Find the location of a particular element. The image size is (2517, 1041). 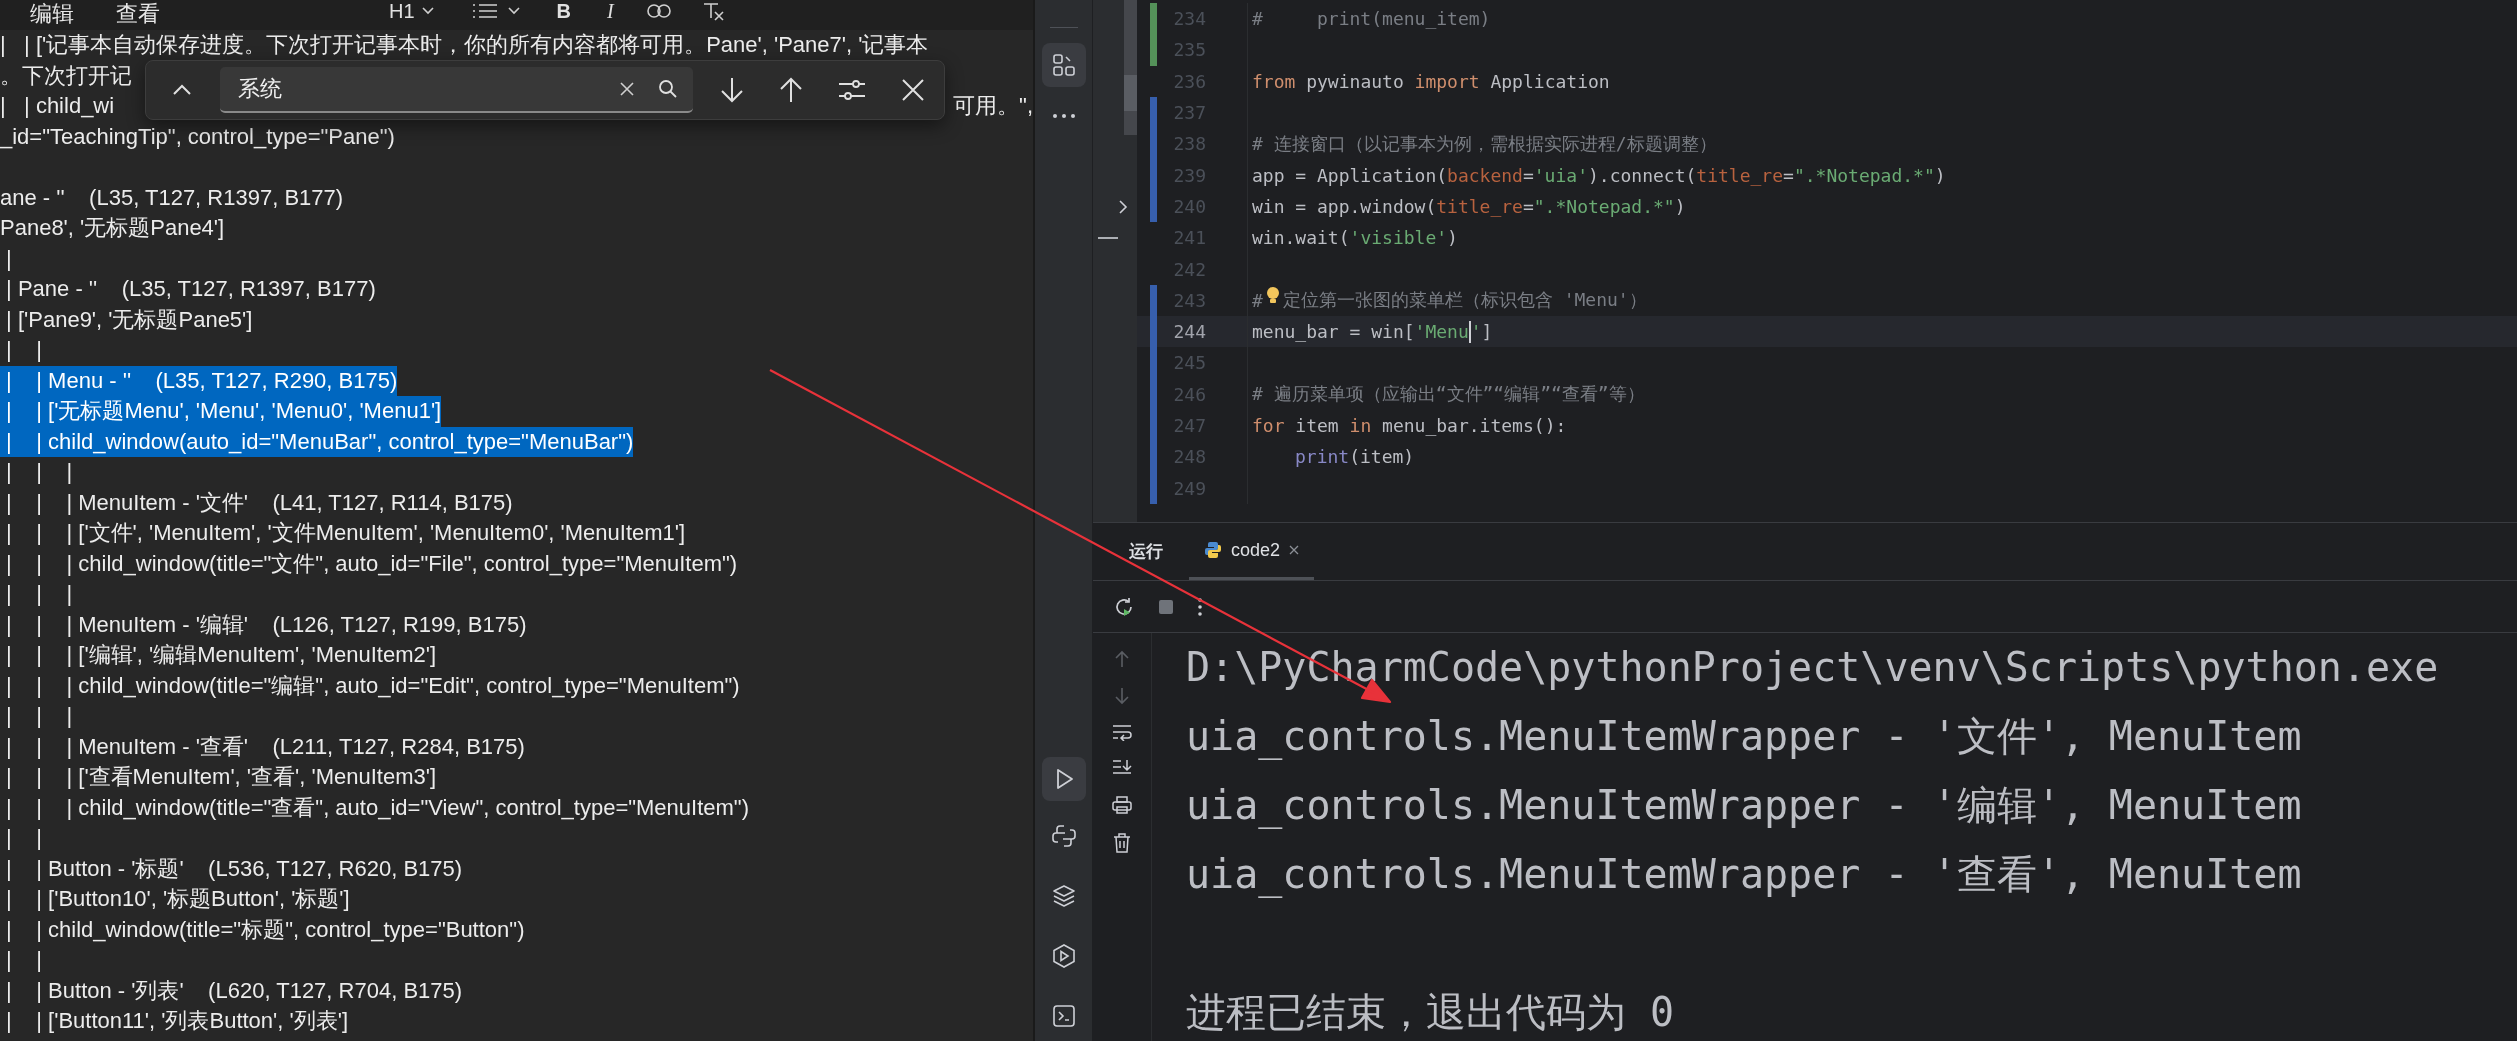

python-icon is located at coordinates (1063, 836).